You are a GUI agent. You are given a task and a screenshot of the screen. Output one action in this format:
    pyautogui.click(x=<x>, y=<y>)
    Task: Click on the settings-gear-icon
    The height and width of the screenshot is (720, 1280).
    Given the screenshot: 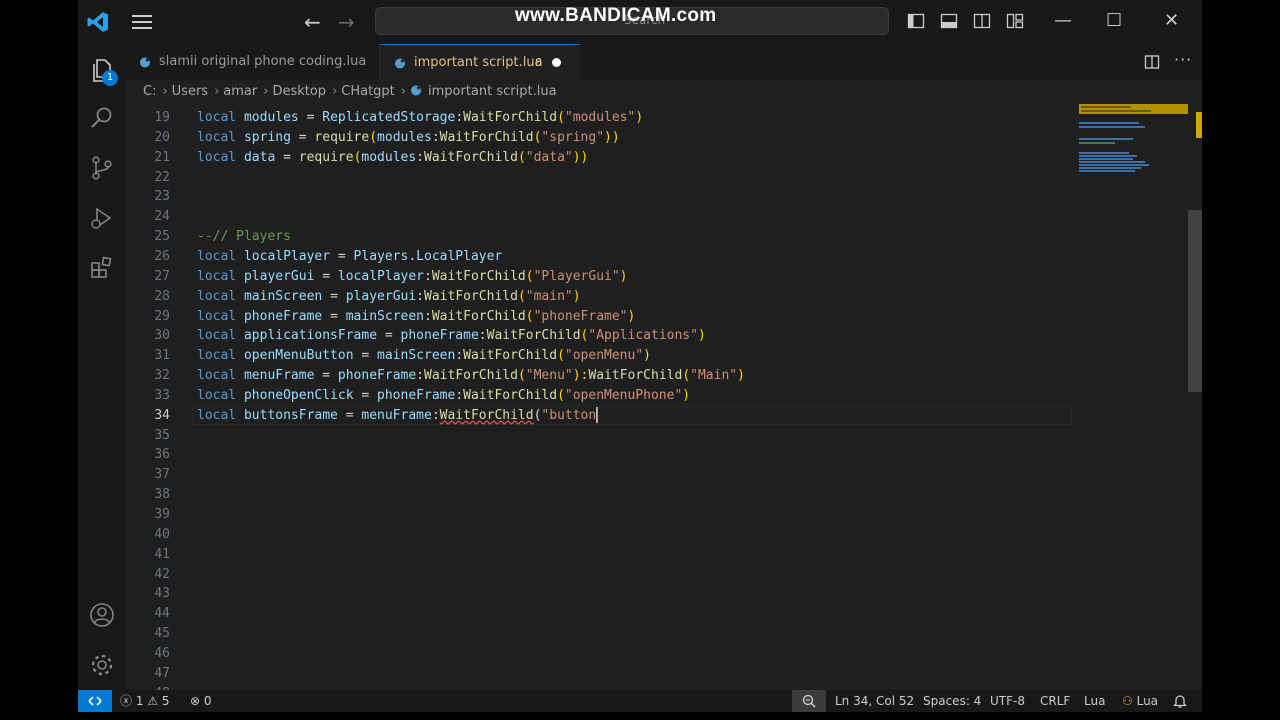 What is the action you would take?
    pyautogui.click(x=102, y=665)
    